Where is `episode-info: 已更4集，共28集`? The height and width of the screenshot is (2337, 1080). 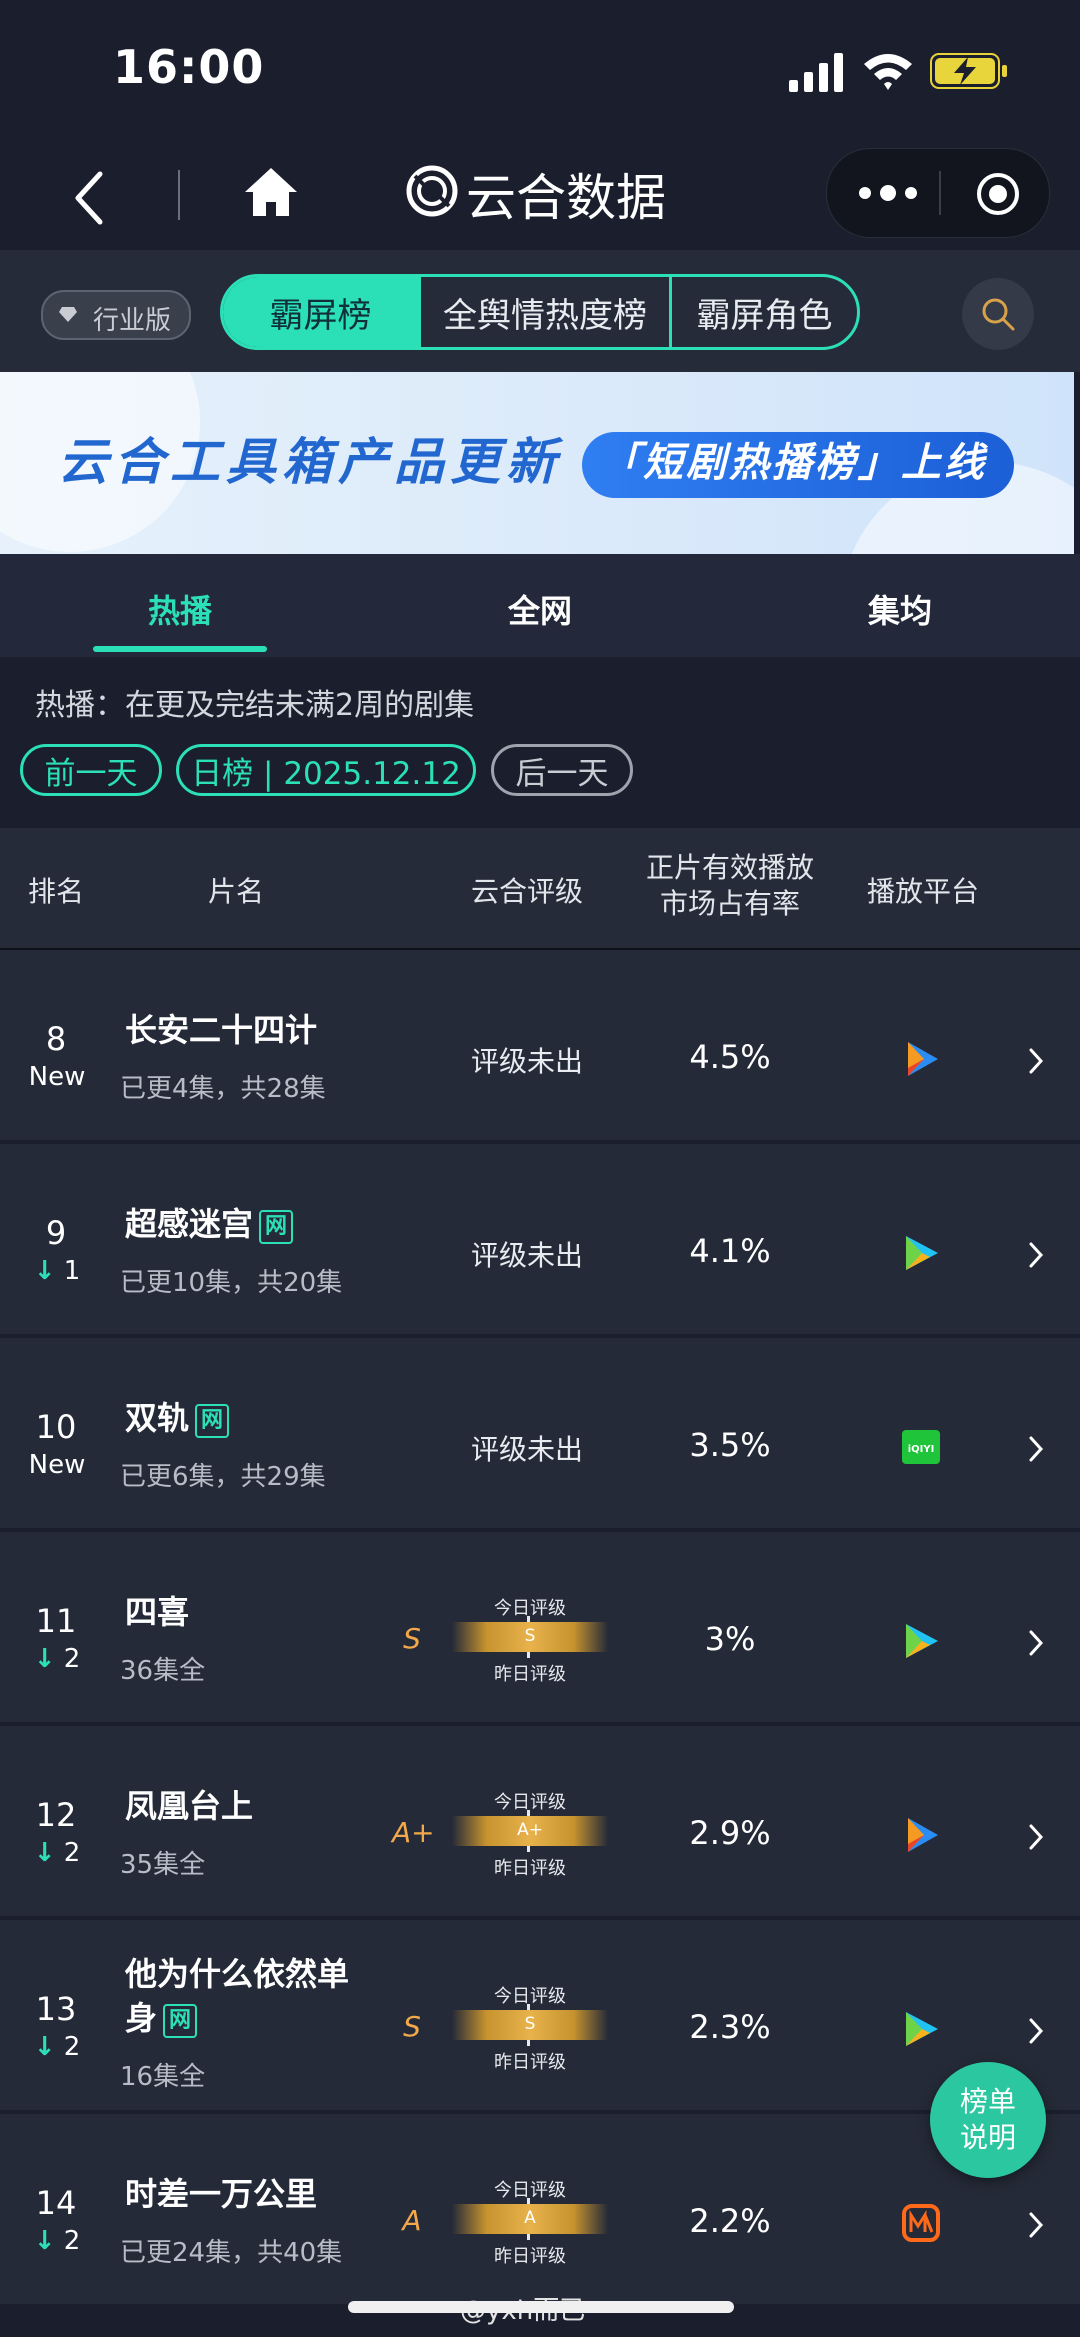 episode-info: 已更4集，共28集 is located at coordinates (223, 1089).